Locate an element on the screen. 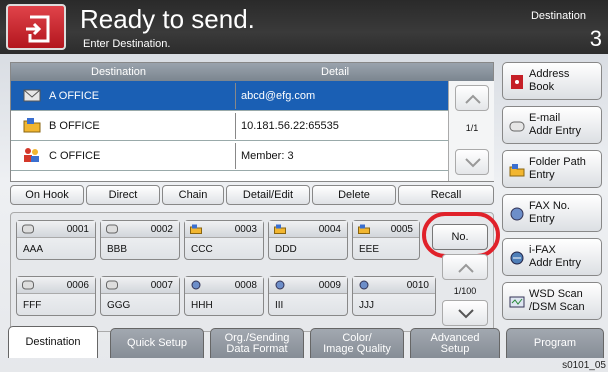  row-detail: Member: 3 is located at coordinates (267, 156).